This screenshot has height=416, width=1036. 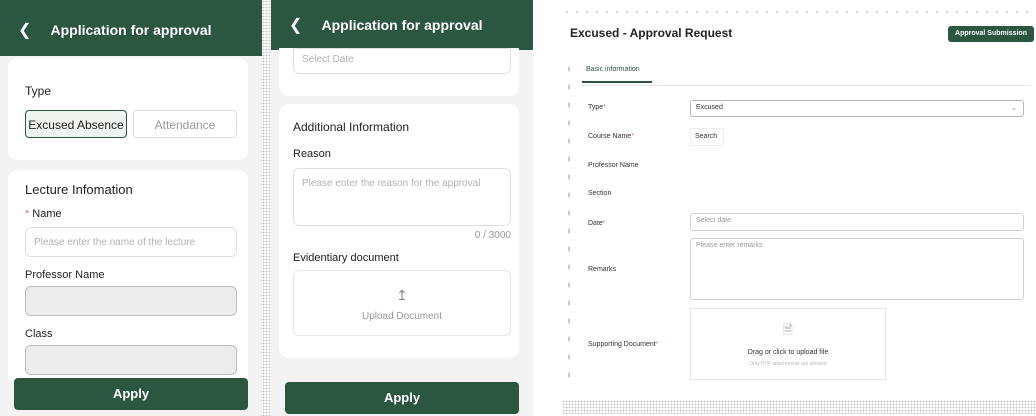 What do you see at coordinates (47, 214) in the screenshot?
I see `name-label-text: Name` at bounding box center [47, 214].